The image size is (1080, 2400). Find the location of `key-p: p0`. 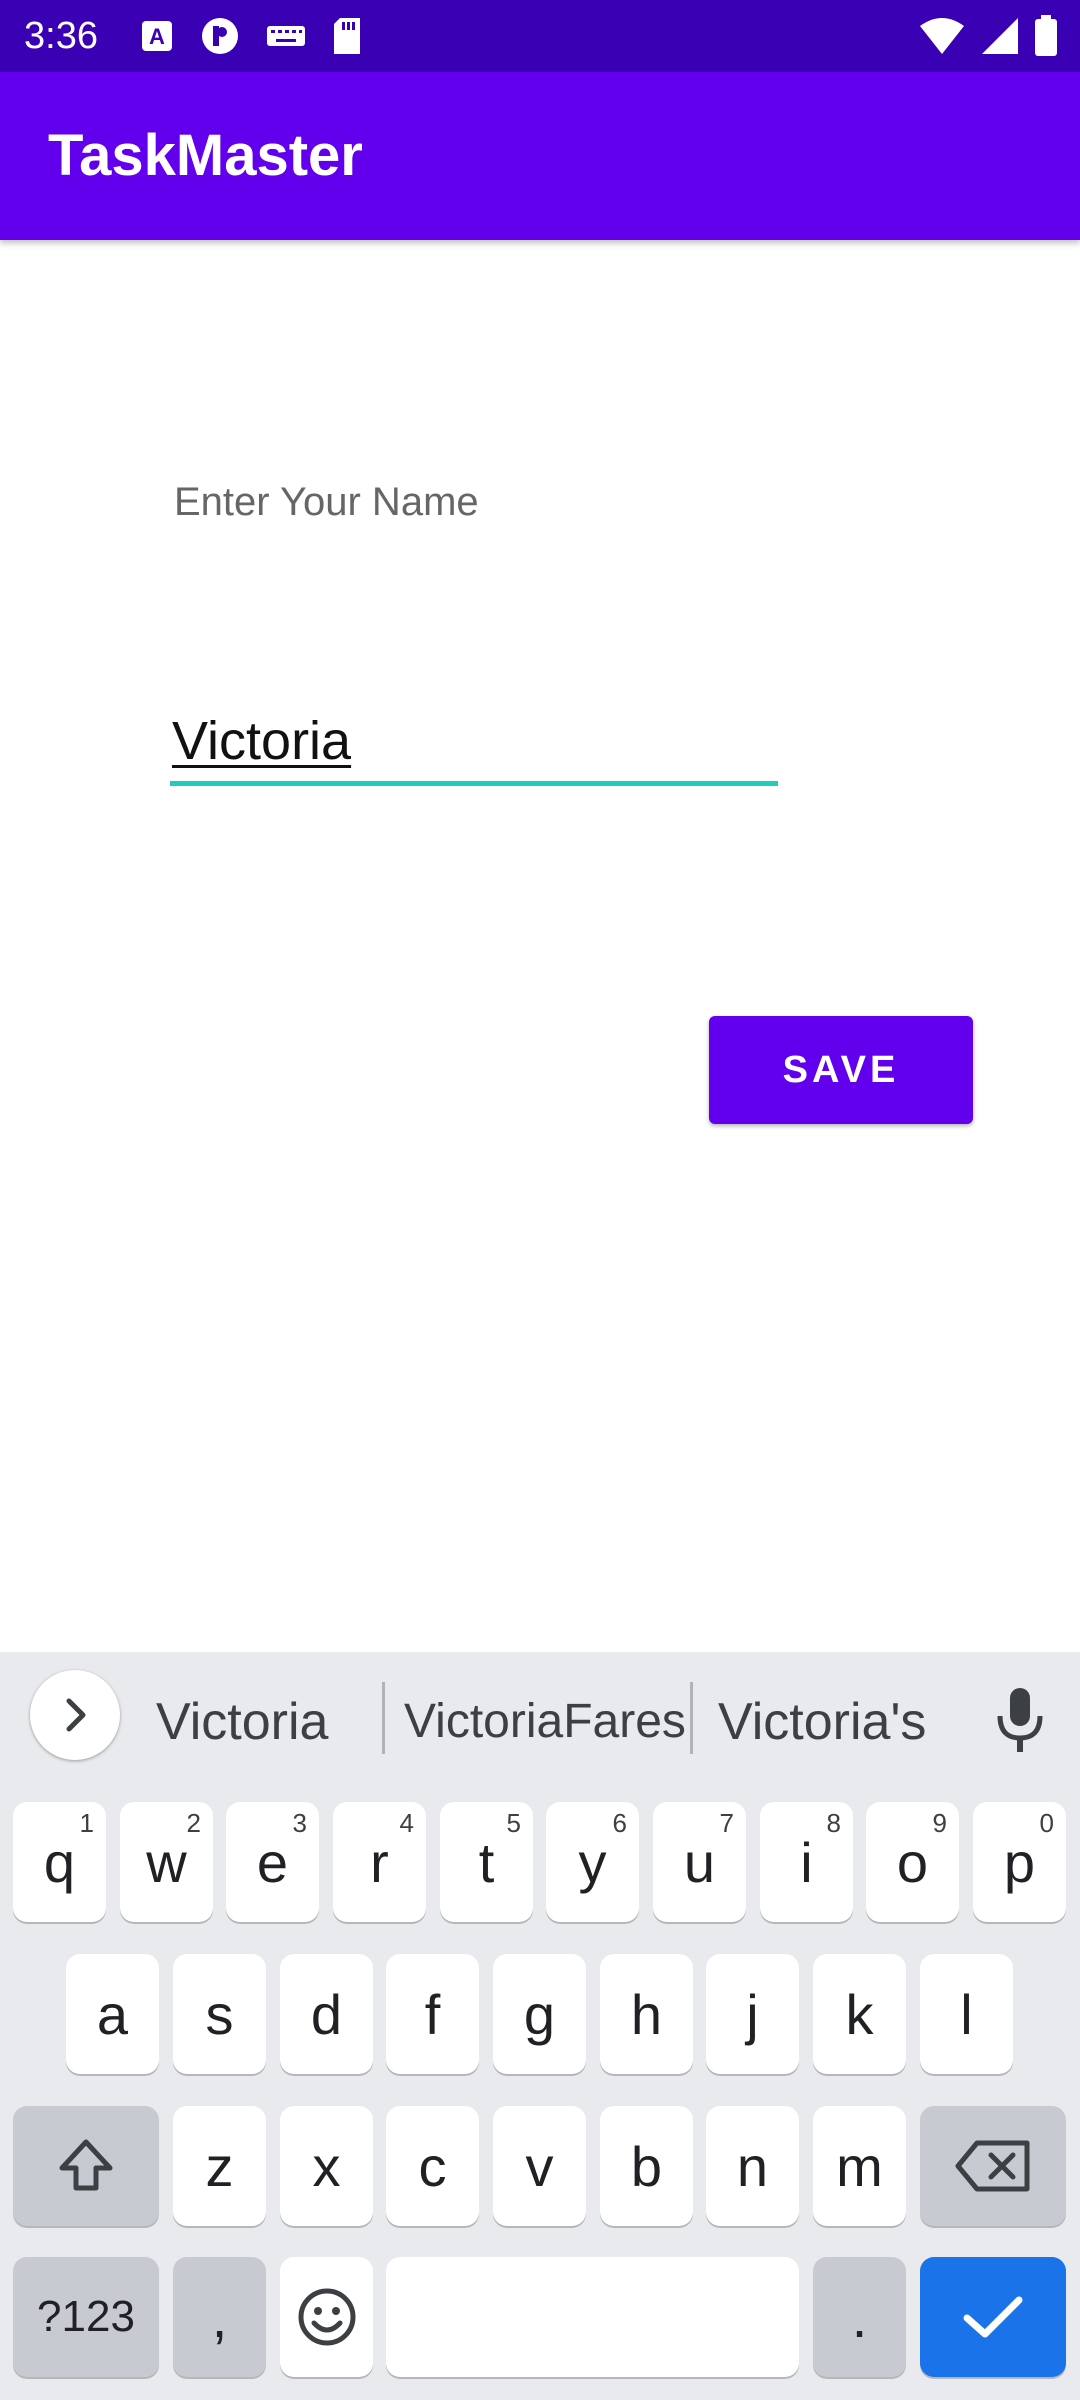

key-p: p0 is located at coordinates (1019, 1862).